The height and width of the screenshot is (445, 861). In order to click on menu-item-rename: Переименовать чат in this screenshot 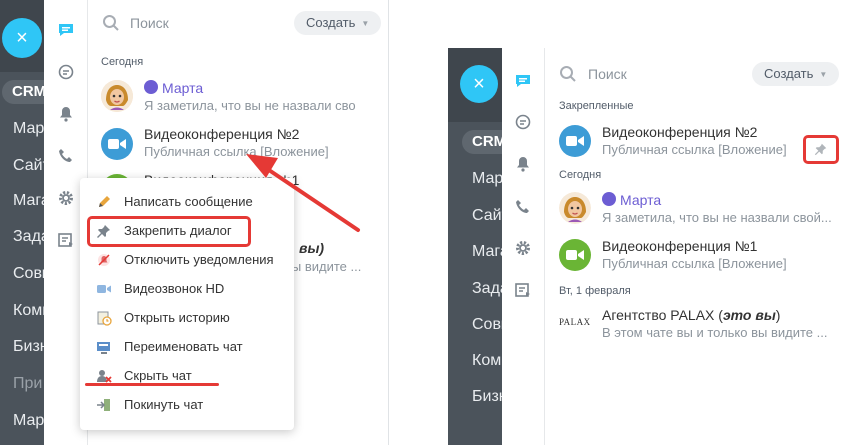, I will do `click(187, 346)`.